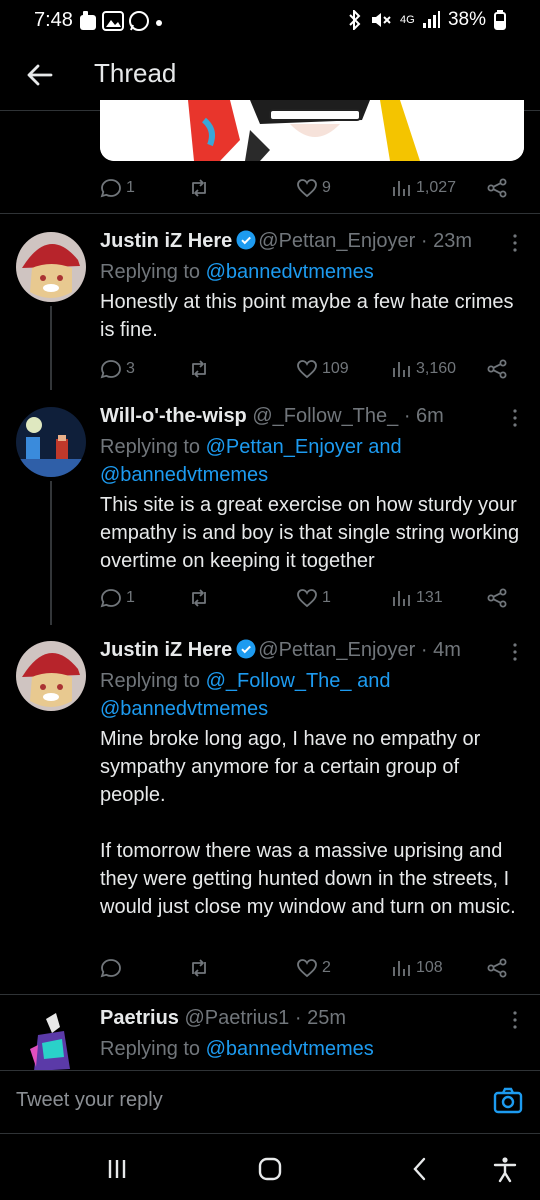 This screenshot has height=1200, width=540. Describe the element at coordinates (53, 20) in the screenshot. I see `status-time: 7:48` at that location.